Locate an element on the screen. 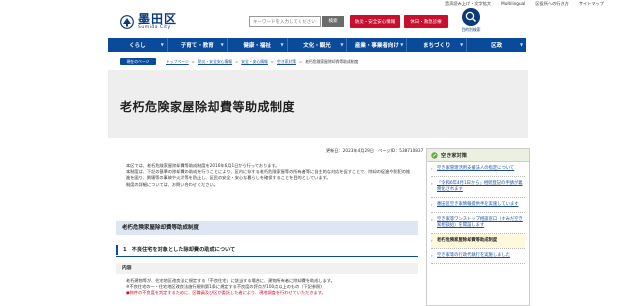  nav-item-living: くらし ▼ is located at coordinates (138, 45).